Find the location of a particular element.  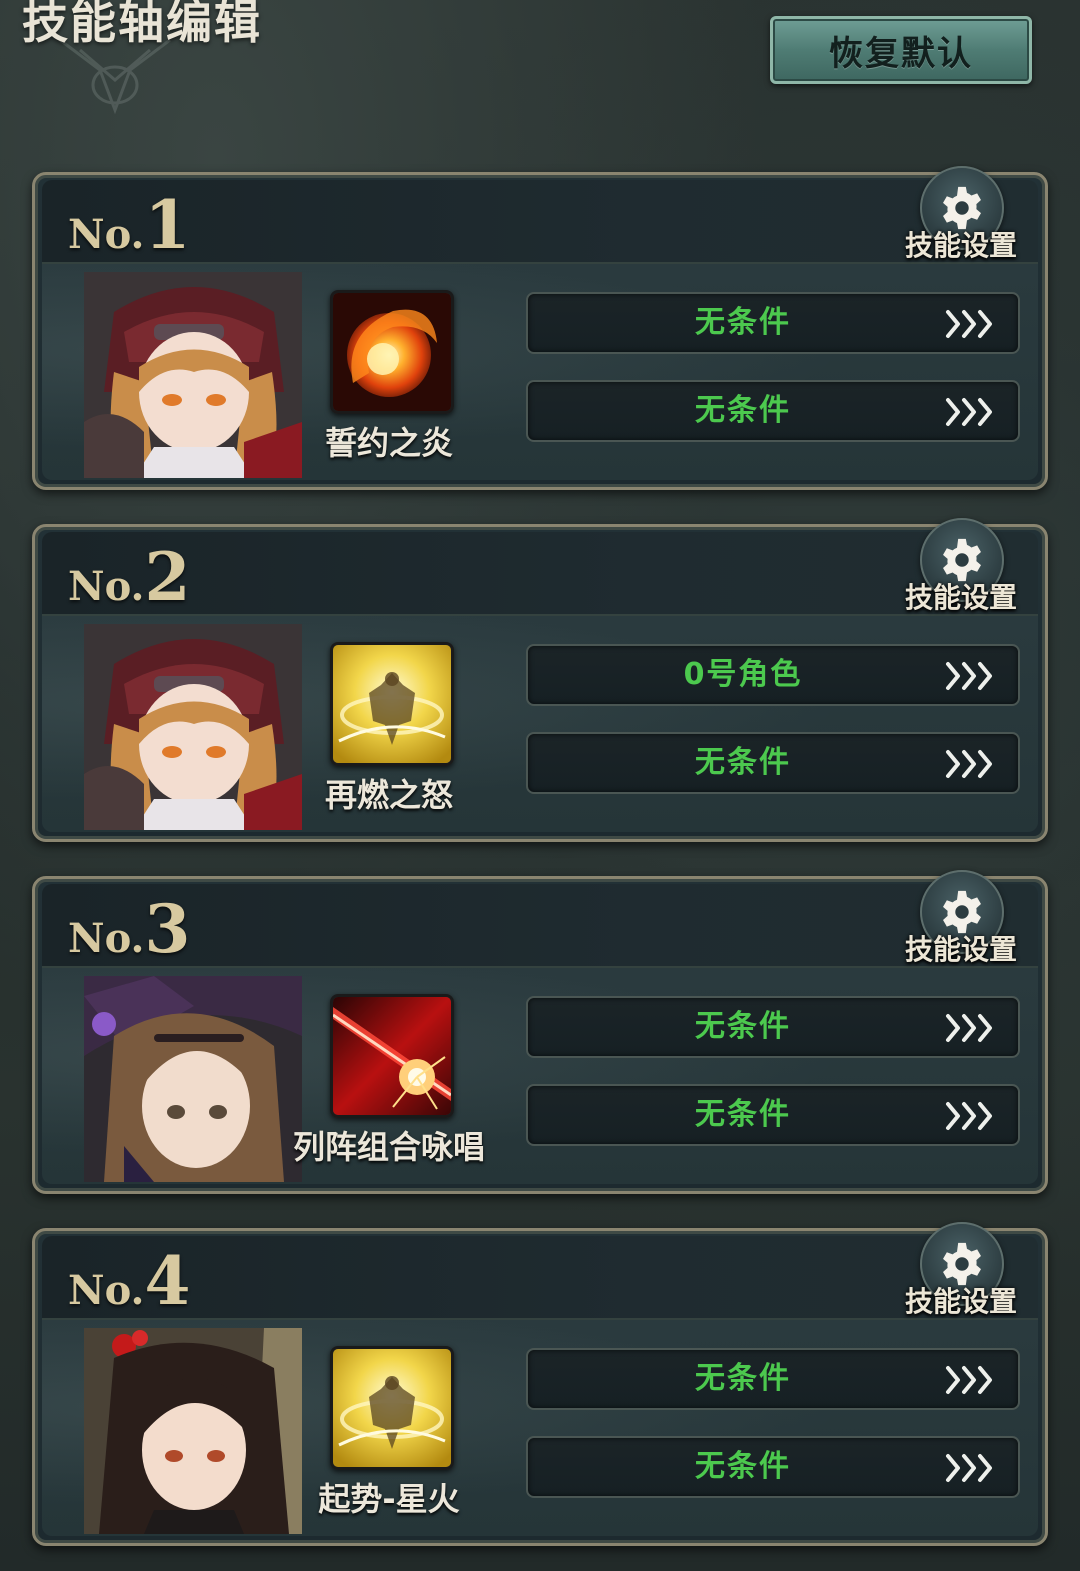

red-beam-icon is located at coordinates (392, 1056).